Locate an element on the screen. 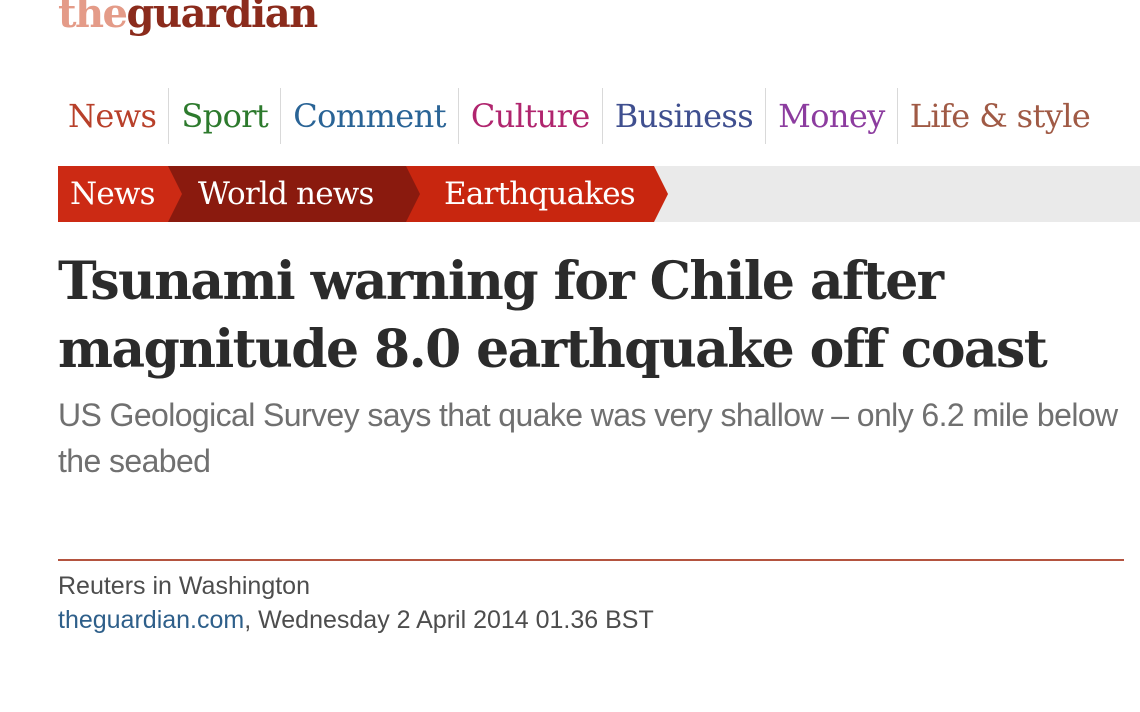 Image resolution: width=1140 pixels, height=712 pixels. breadcrumb-bar: News World news Earthquakes is located at coordinates (599, 194).